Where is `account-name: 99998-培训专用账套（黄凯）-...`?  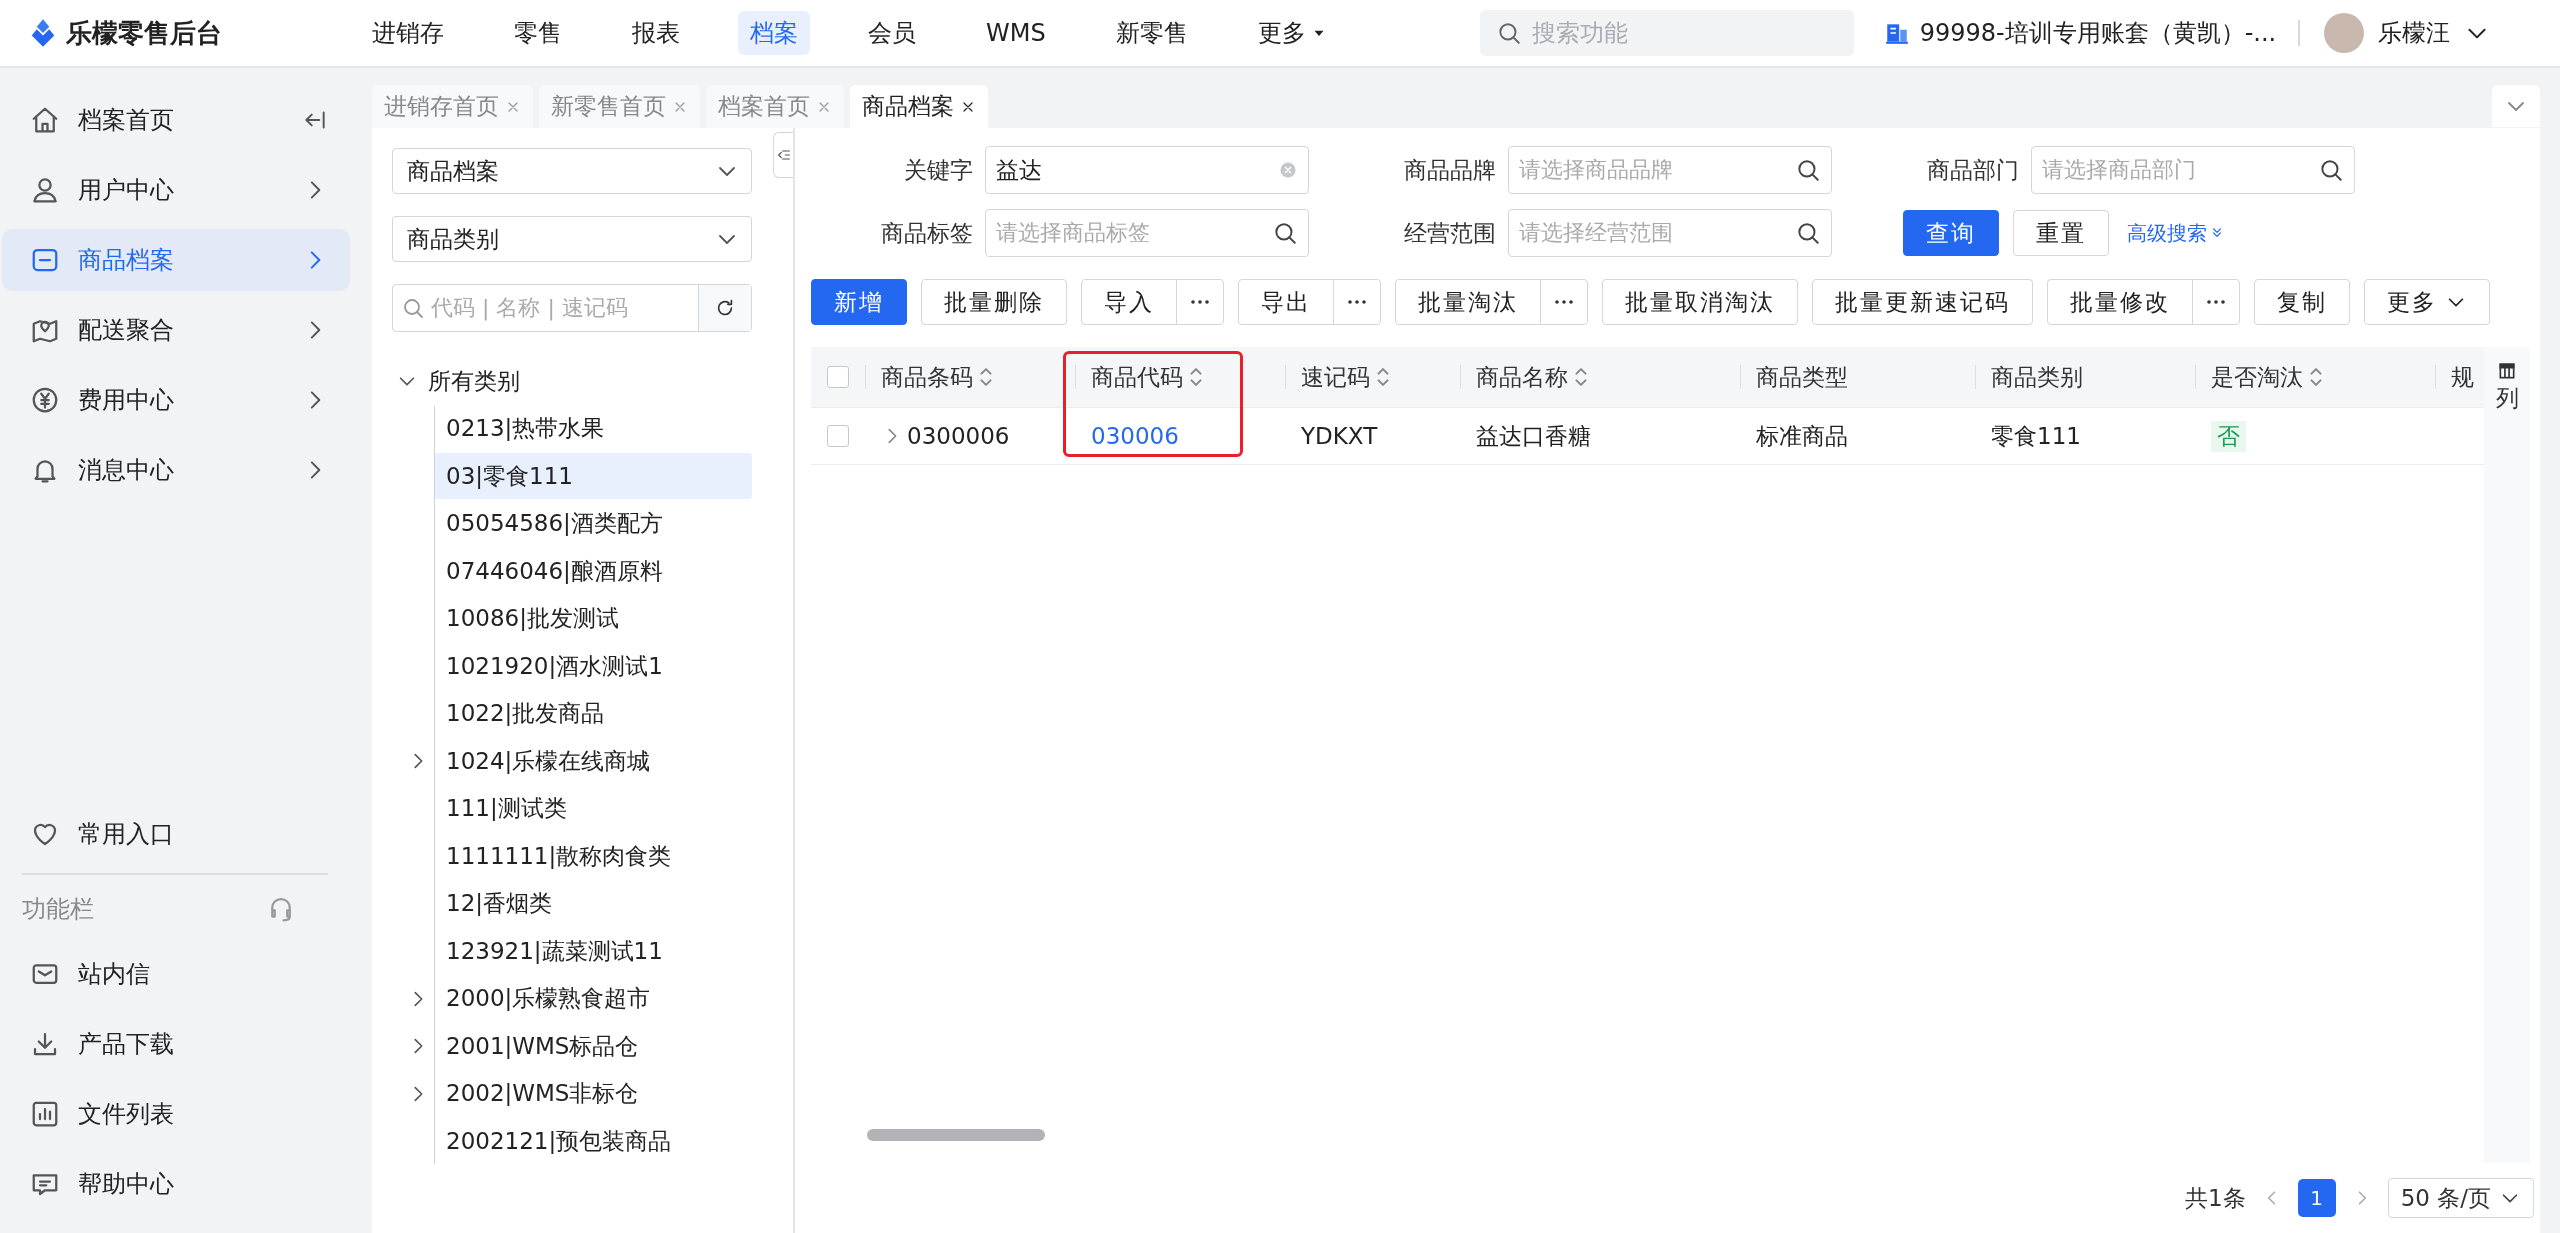 account-name: 99998-培训专用账套（黄凯）-... is located at coordinates (2098, 33).